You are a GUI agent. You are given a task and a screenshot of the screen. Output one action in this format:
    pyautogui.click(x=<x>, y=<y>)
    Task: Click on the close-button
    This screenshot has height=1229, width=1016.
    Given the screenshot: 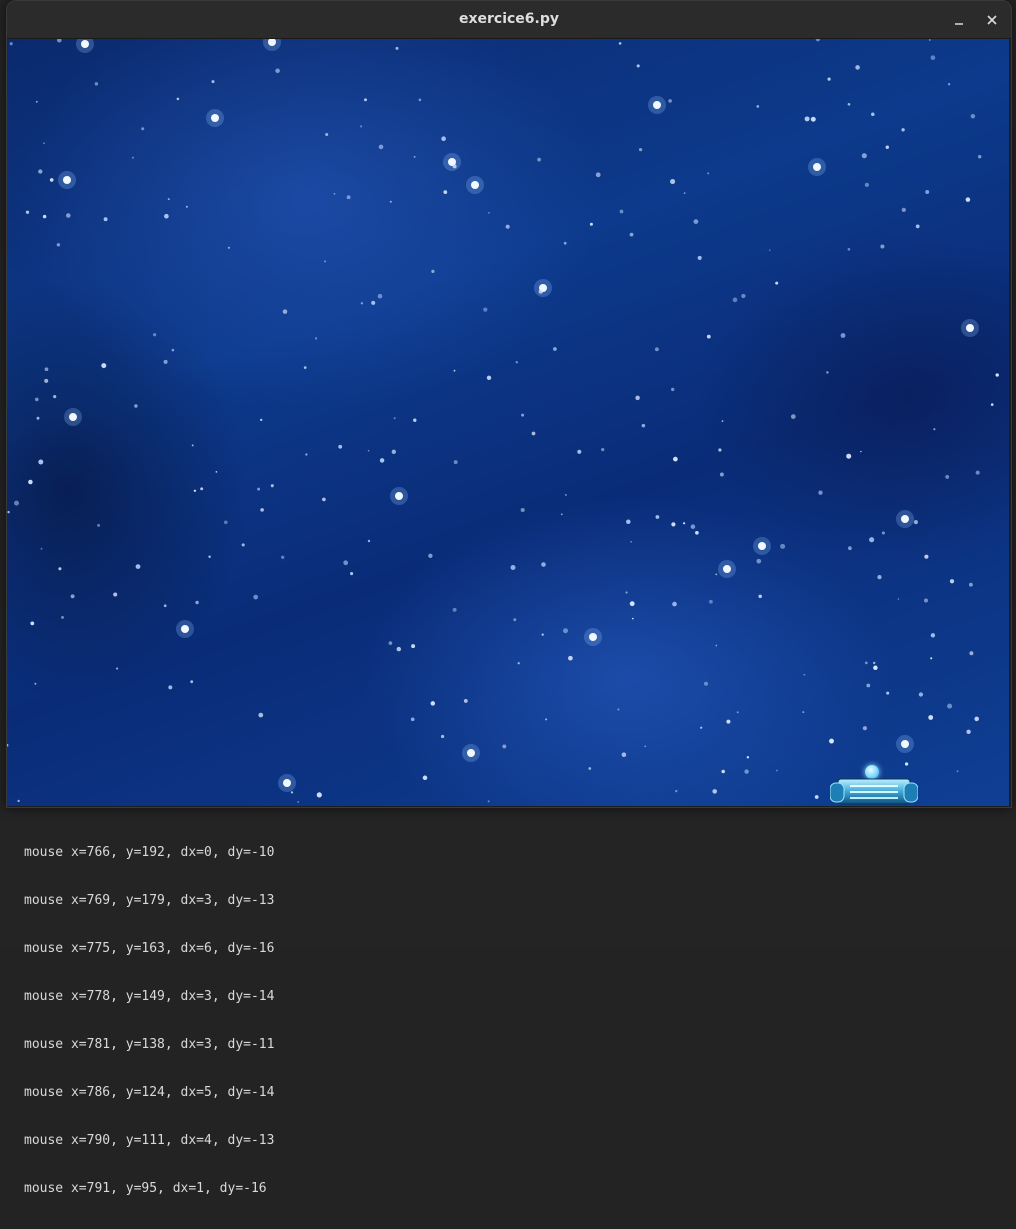 What is the action you would take?
    pyautogui.click(x=992, y=20)
    